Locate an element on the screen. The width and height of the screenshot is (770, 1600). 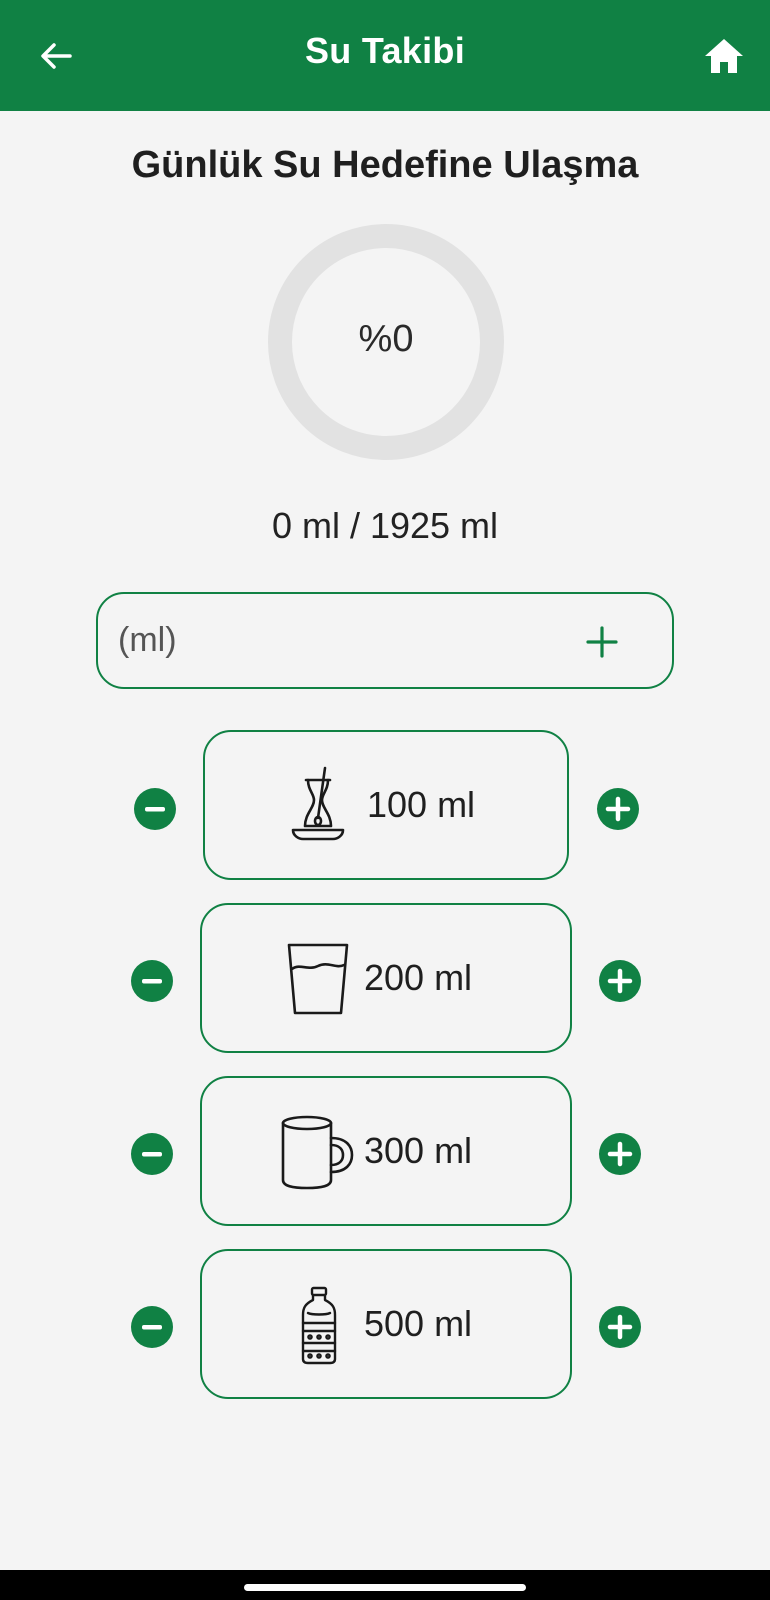
amount-input is located at coordinates (328, 640).